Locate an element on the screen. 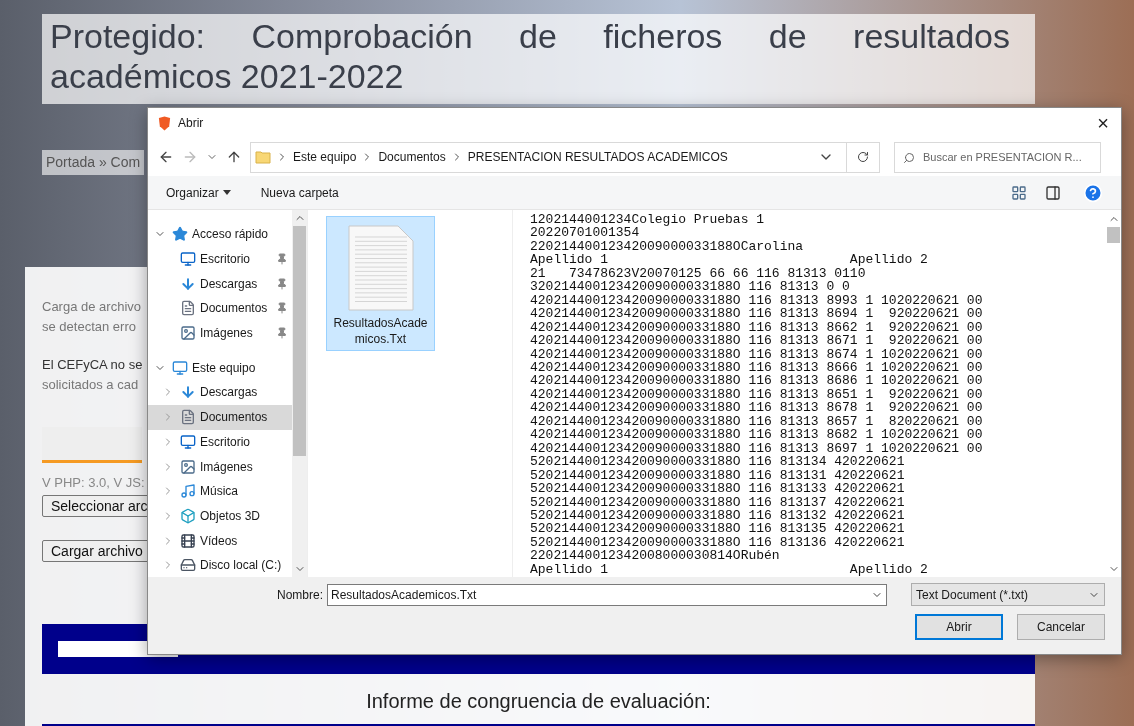 The image size is (1134, 726). help-icon is located at coordinates (1093, 192).